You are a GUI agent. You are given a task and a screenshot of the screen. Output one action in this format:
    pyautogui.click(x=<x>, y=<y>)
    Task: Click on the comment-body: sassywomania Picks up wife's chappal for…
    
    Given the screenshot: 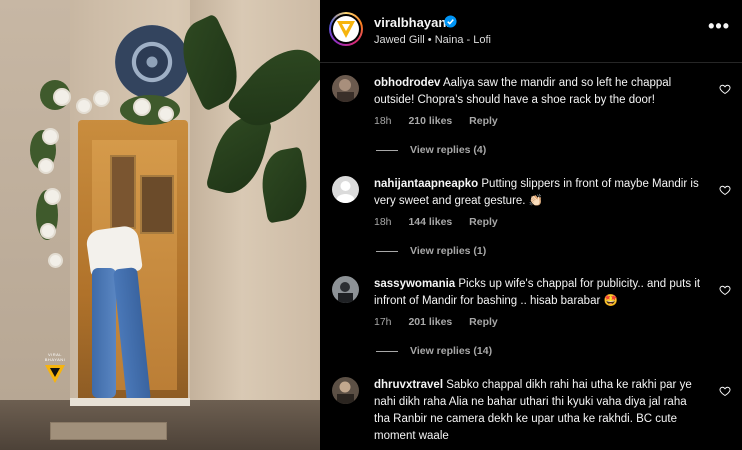 What is the action you would take?
    pyautogui.click(x=539, y=293)
    